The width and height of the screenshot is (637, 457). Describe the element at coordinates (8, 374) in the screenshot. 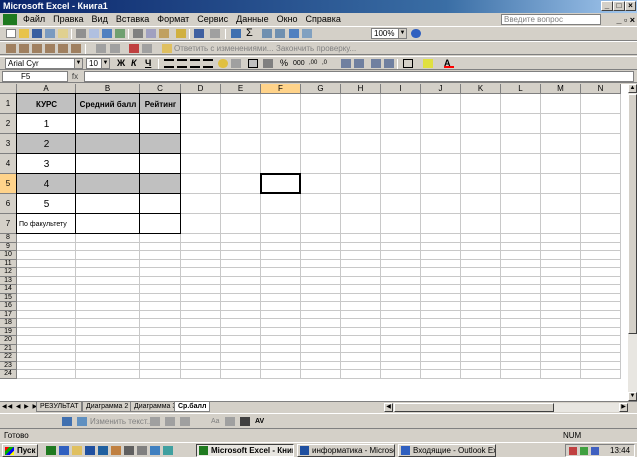

I see `row-header: 24` at that location.